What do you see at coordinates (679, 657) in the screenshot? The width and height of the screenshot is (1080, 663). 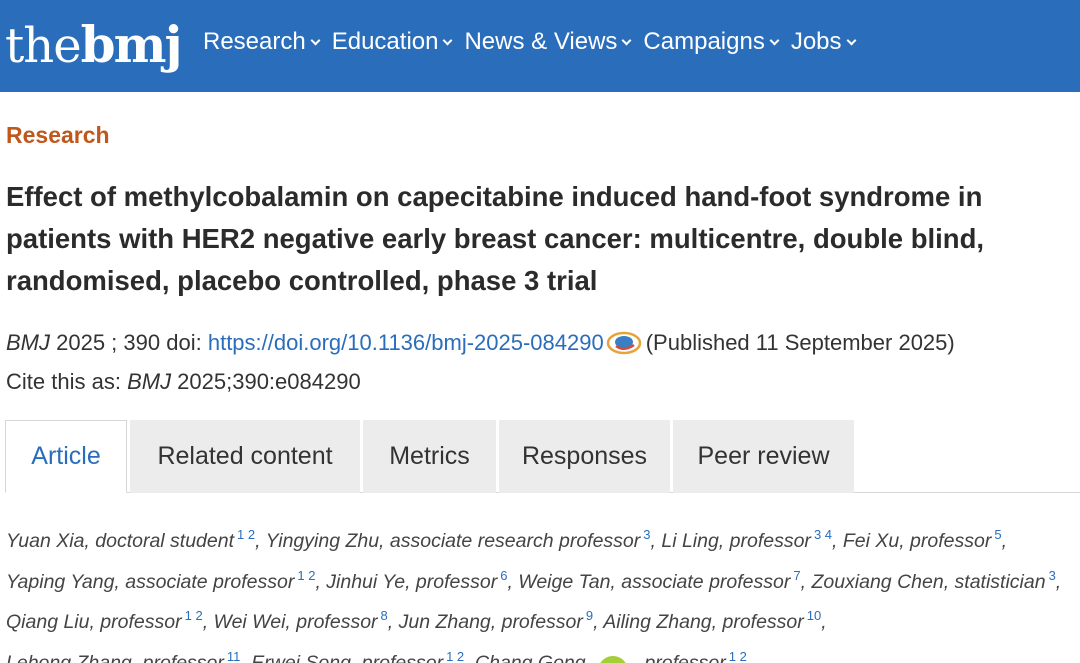 I see `author-role: , professor` at bounding box center [679, 657].